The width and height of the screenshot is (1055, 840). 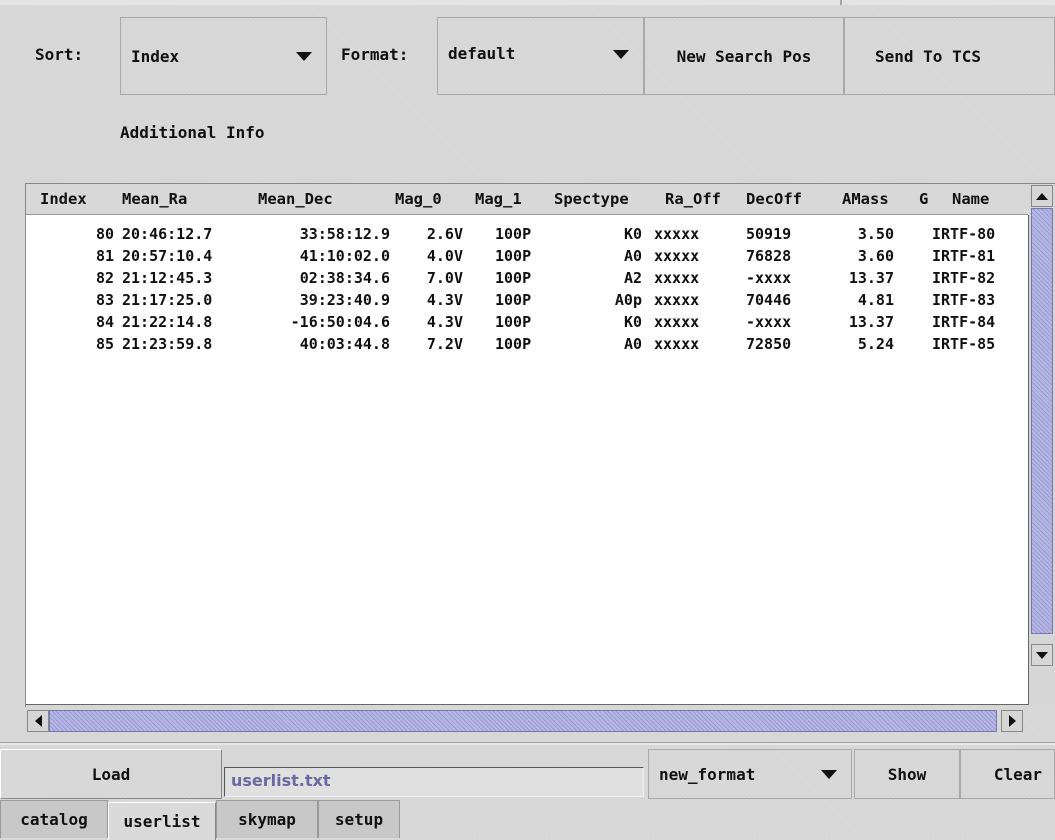 I want to click on clear-button: Clear, so click(x=1007, y=774).